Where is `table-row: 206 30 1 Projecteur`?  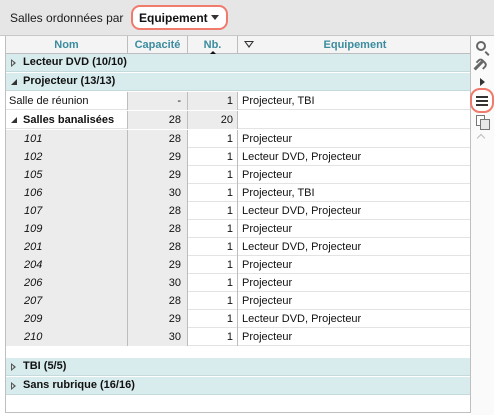 table-row: 206 30 1 Projecteur is located at coordinates (238, 283).